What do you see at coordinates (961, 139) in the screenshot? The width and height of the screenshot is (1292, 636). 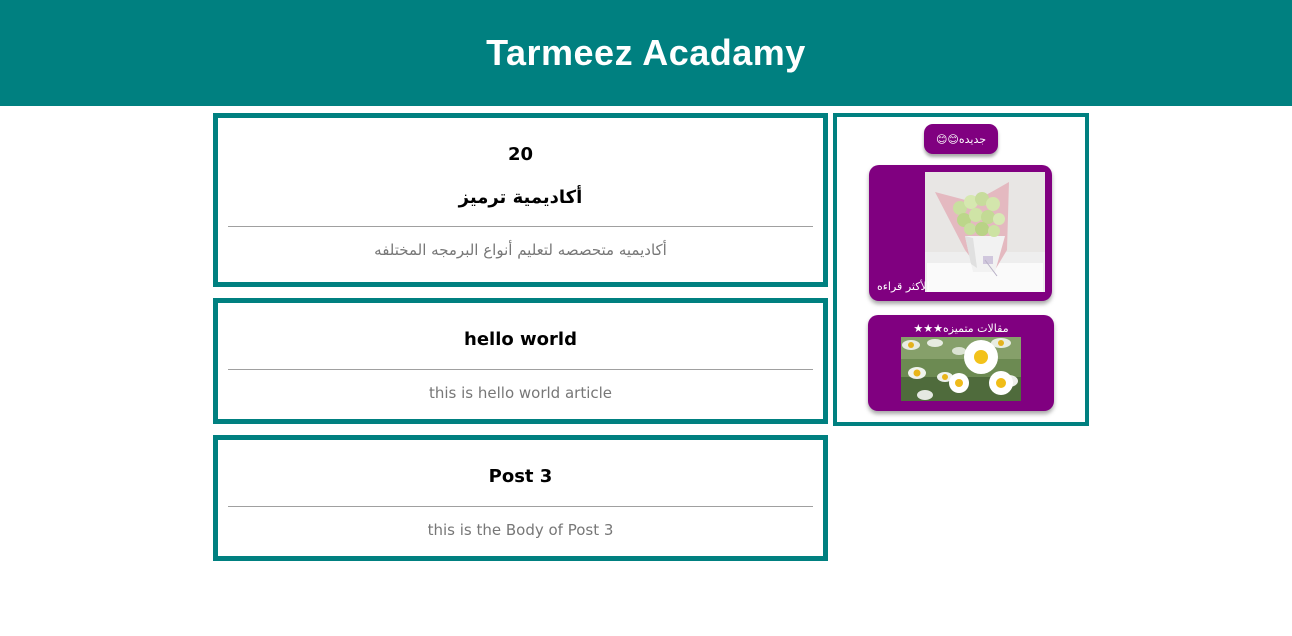 I see `new-badge: جديده😊😊` at bounding box center [961, 139].